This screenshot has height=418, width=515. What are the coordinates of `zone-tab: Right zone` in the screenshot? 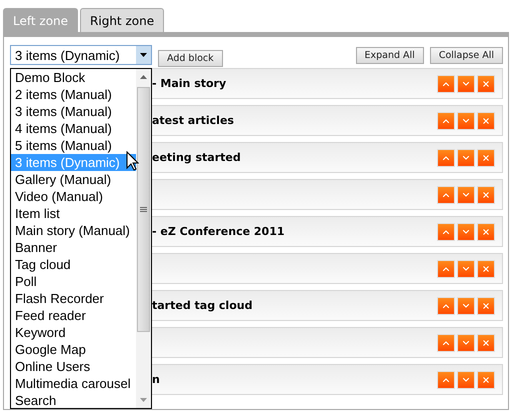 It's located at (122, 20).